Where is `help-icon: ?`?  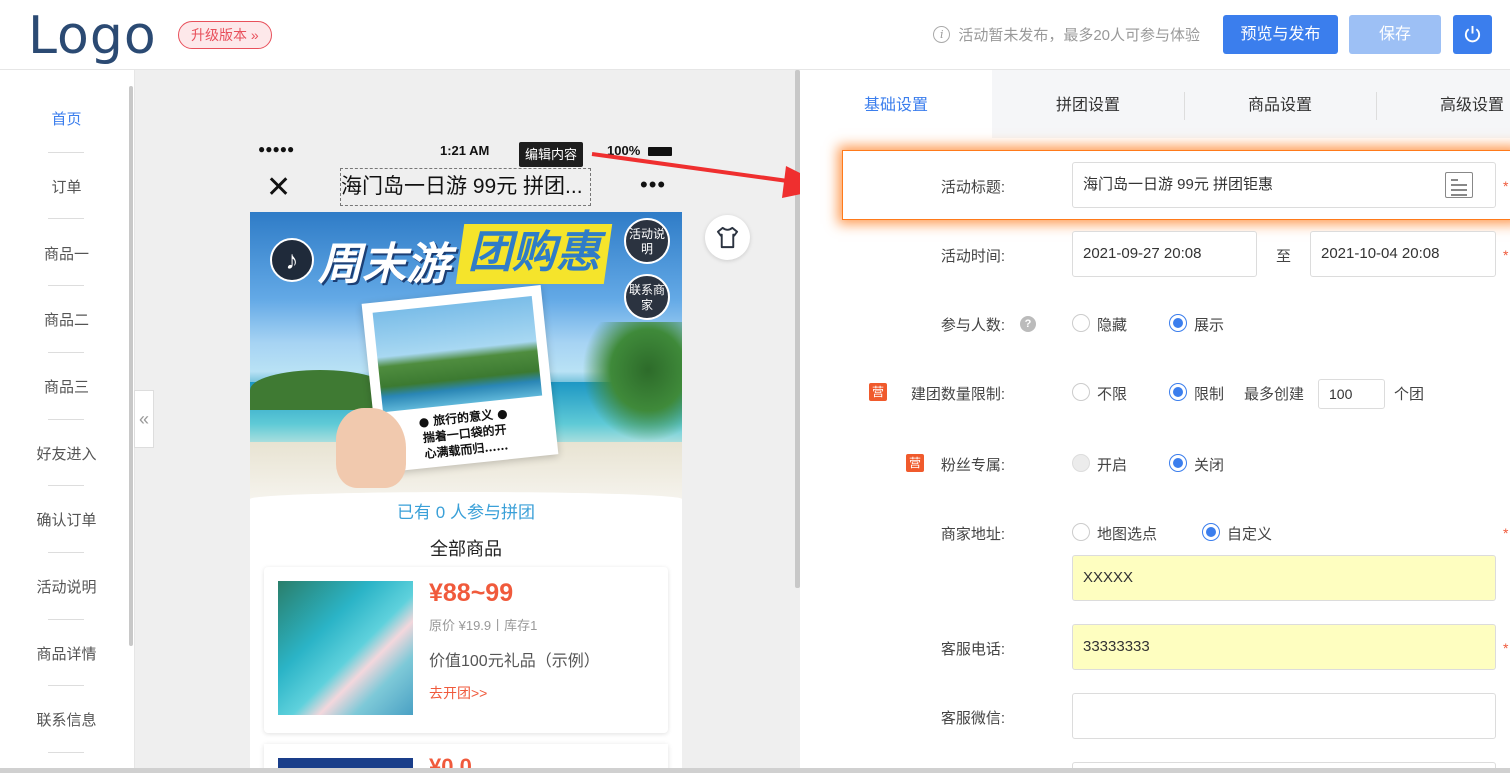 help-icon: ? is located at coordinates (1028, 324).